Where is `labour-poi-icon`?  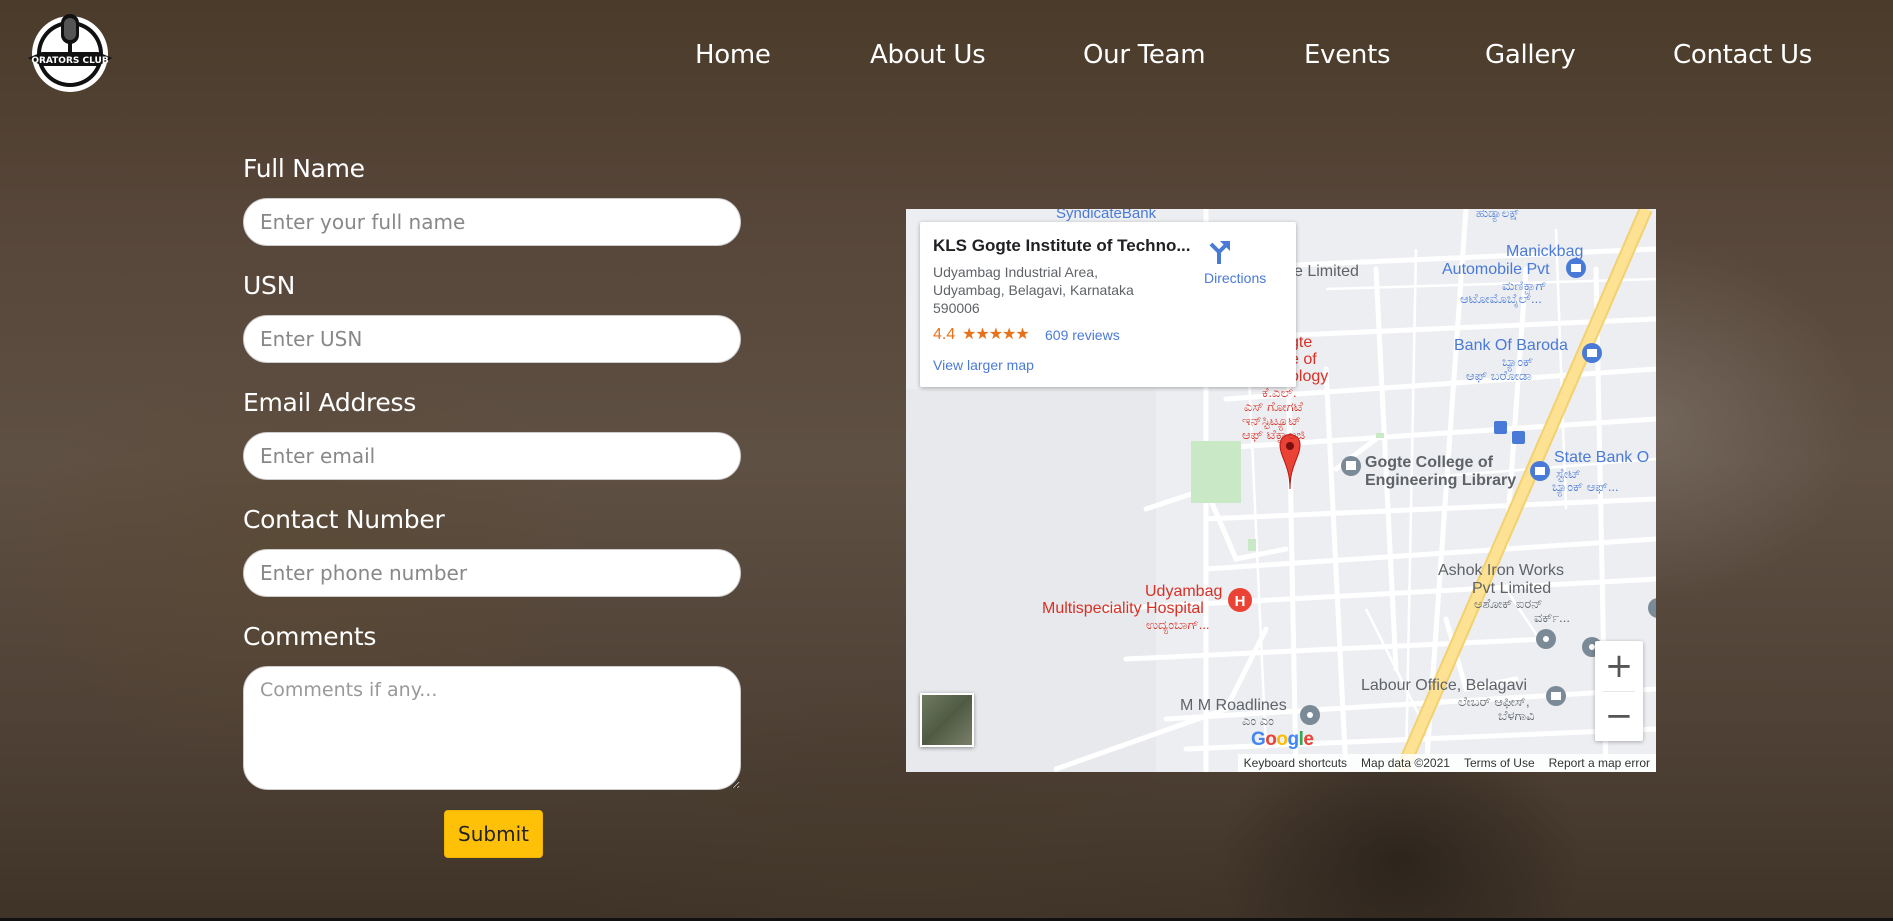 labour-poi-icon is located at coordinates (1556, 696).